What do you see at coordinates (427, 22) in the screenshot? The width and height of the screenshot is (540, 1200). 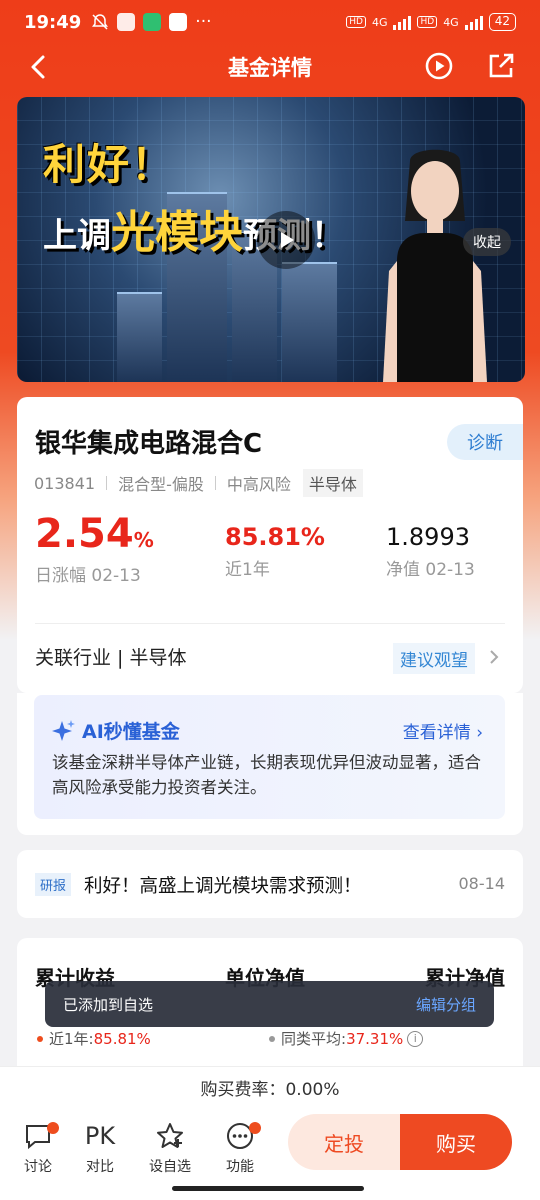 I see `hd-icon-2: HD` at bounding box center [427, 22].